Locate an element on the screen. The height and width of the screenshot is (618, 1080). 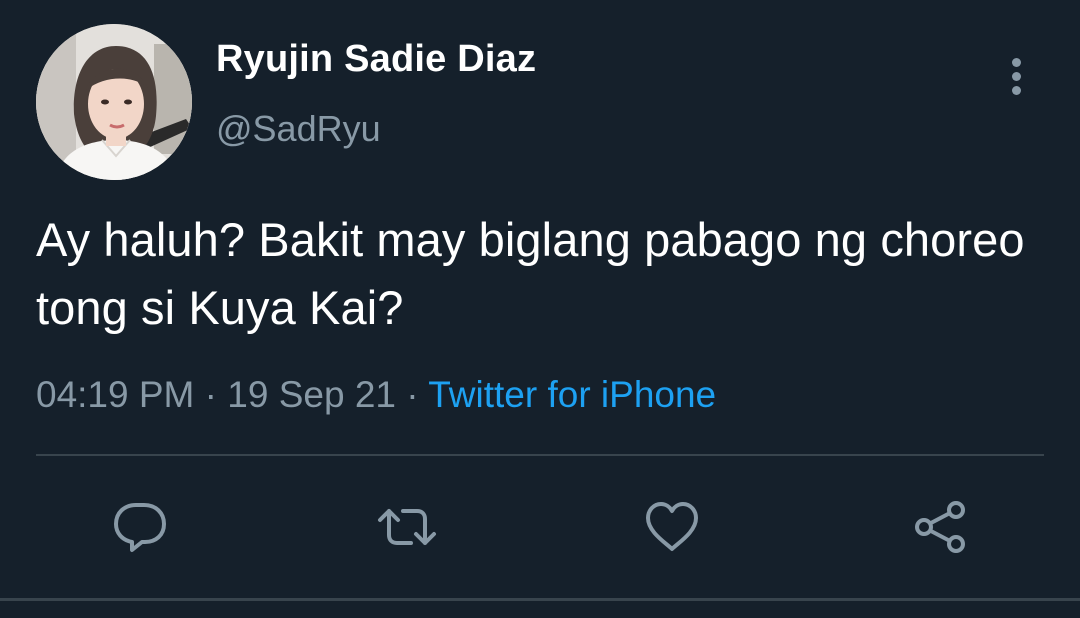
bottom-divider is located at coordinates (540, 599).